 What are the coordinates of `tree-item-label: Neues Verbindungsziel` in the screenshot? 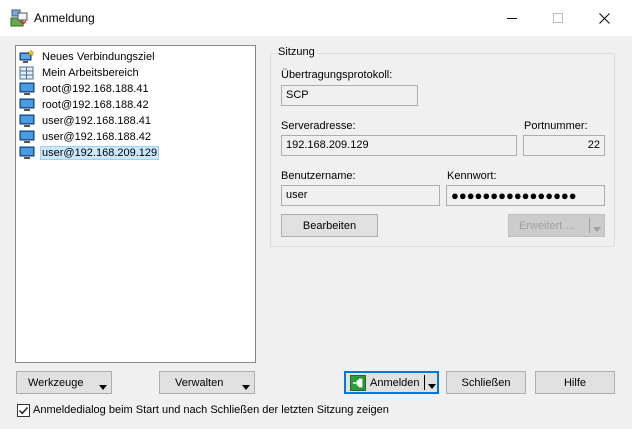 It's located at (98, 57).